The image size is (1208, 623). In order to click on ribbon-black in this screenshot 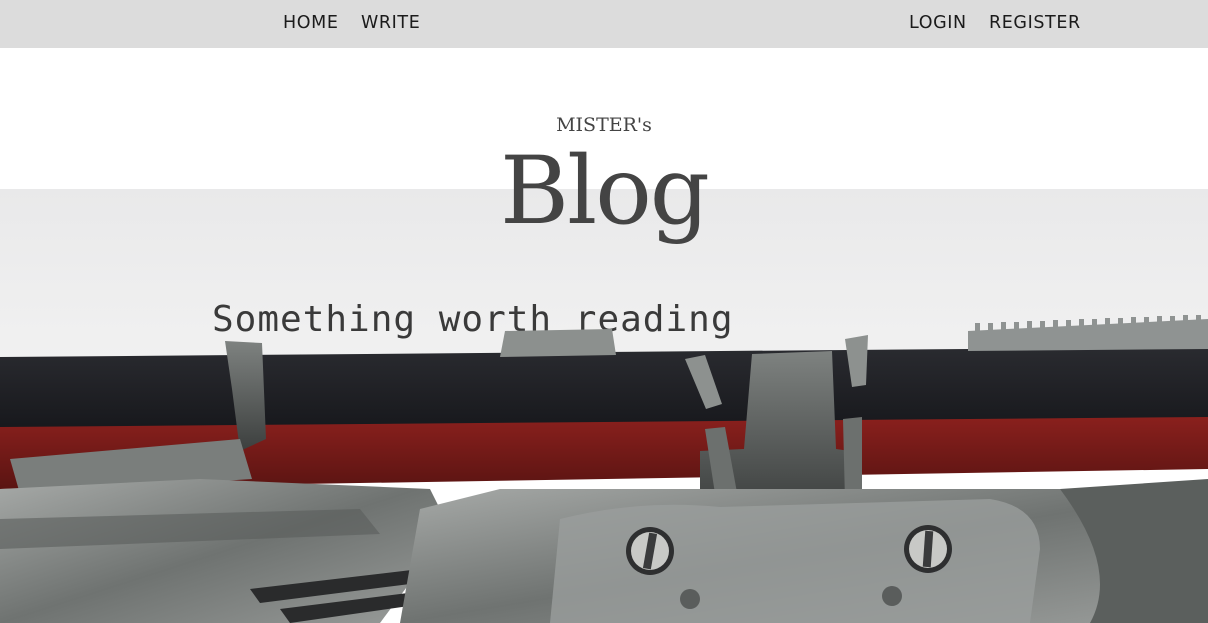, I will do `click(604, 388)`.